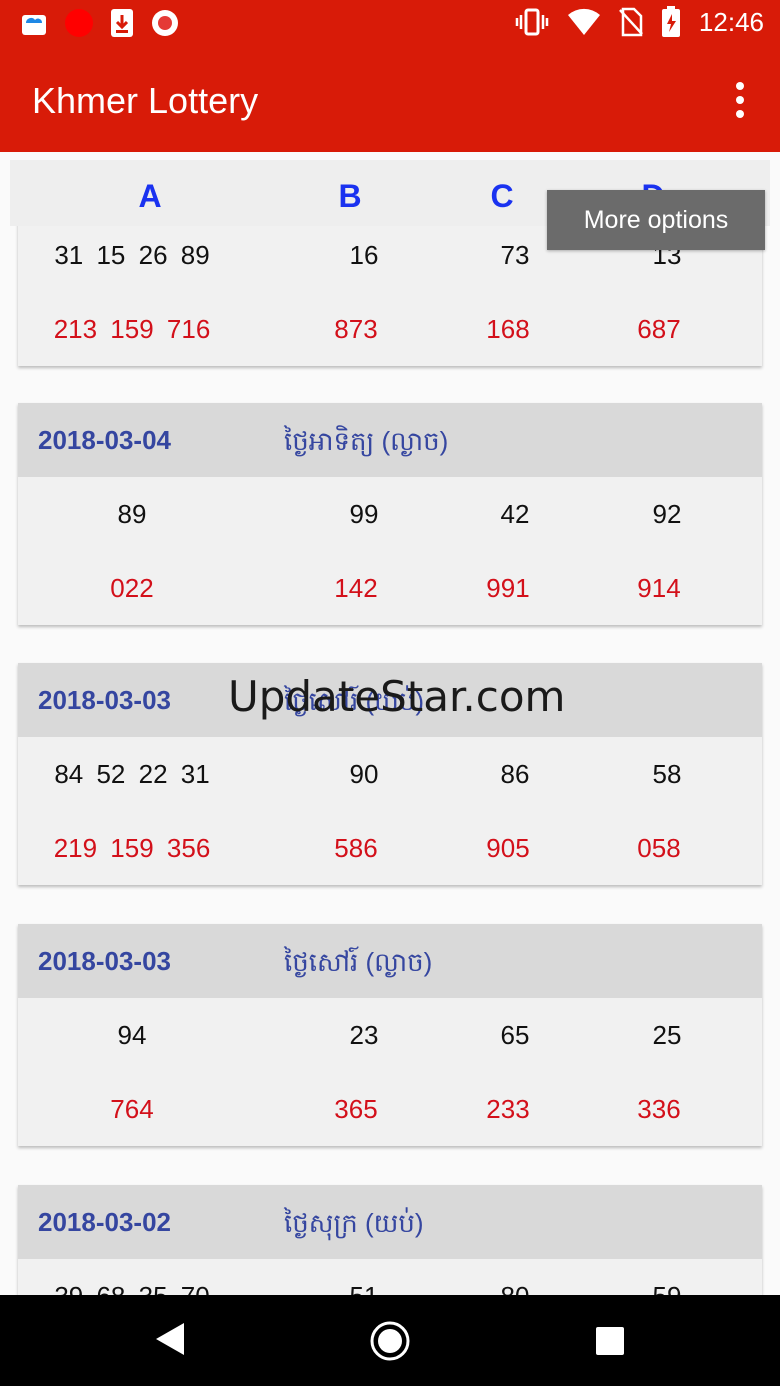 This screenshot has width=780, height=1386. I want to click on record-dot-icon, so click(79, 23).